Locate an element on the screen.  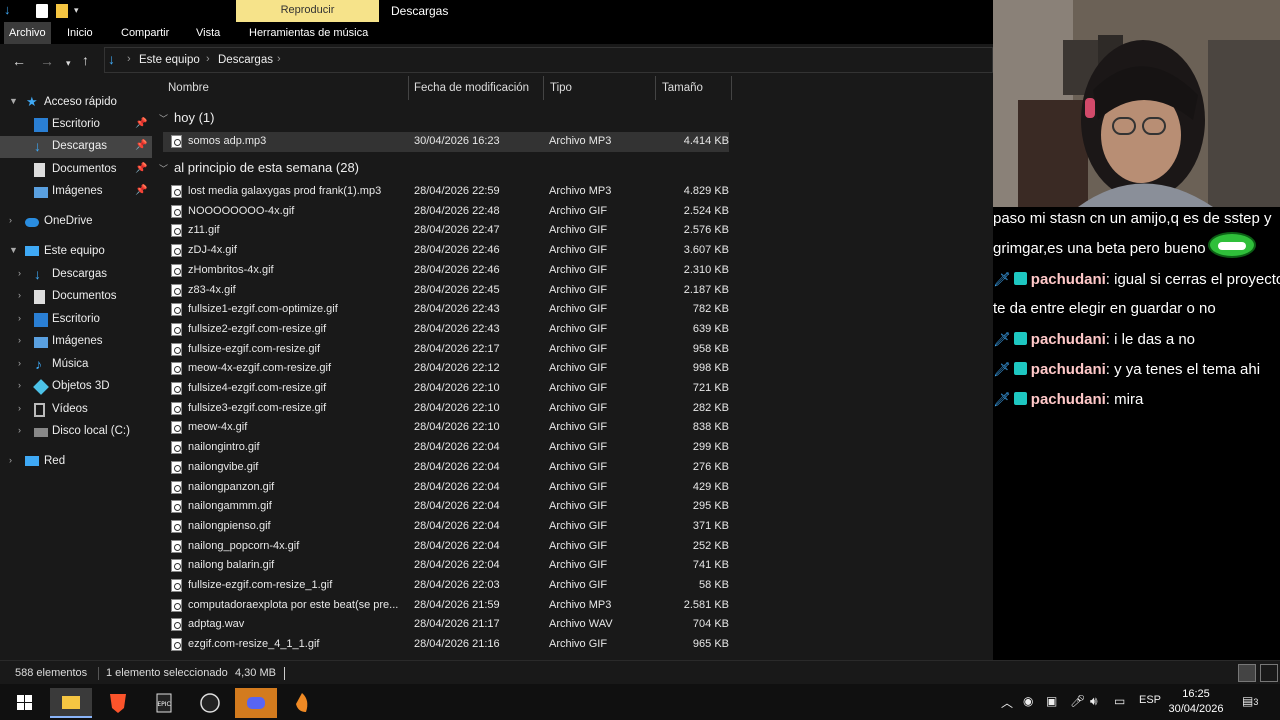
file-explorer-taskbar-icon is located at coordinates (71, 703).